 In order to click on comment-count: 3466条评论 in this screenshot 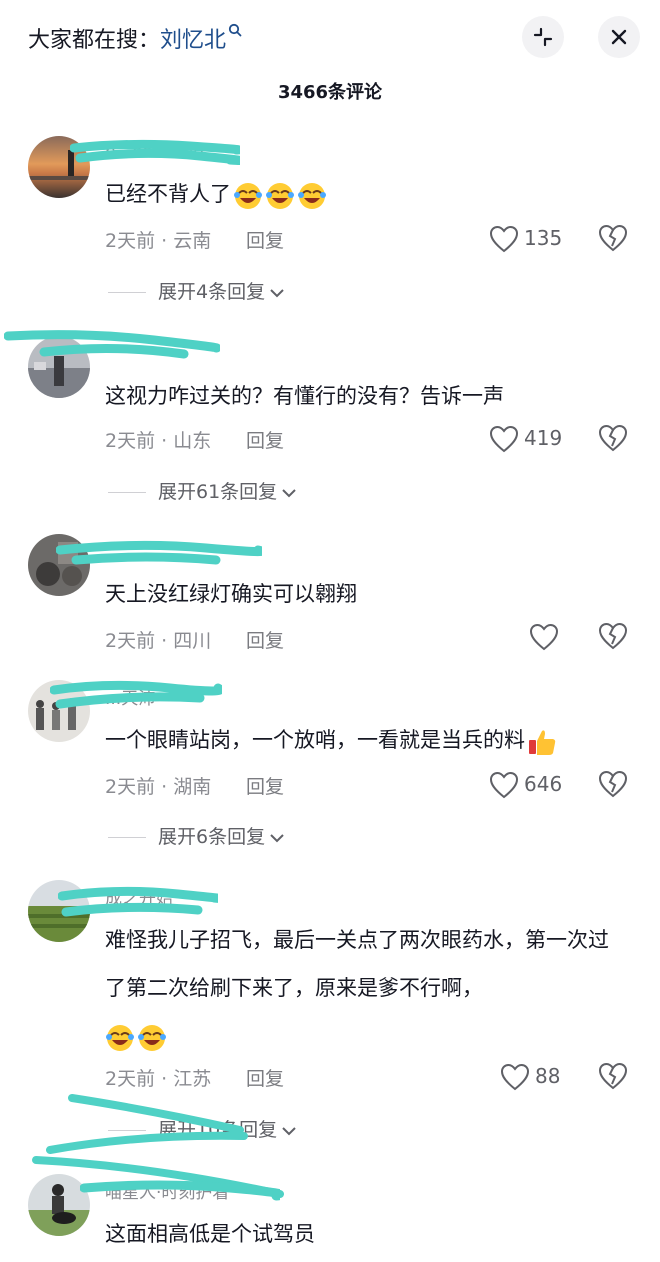, I will do `click(330, 92)`.